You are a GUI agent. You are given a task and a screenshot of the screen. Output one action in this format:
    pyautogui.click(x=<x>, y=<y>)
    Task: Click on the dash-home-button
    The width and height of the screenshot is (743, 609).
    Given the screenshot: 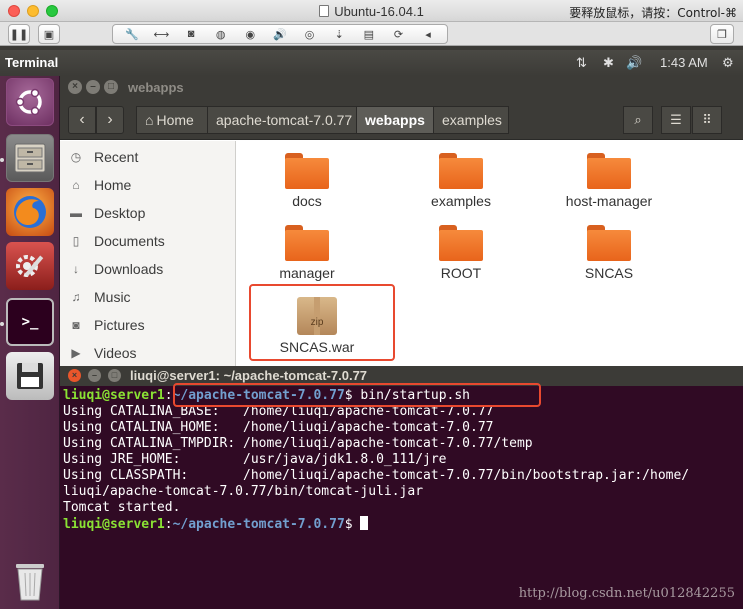 What is the action you would take?
    pyautogui.click(x=30, y=102)
    